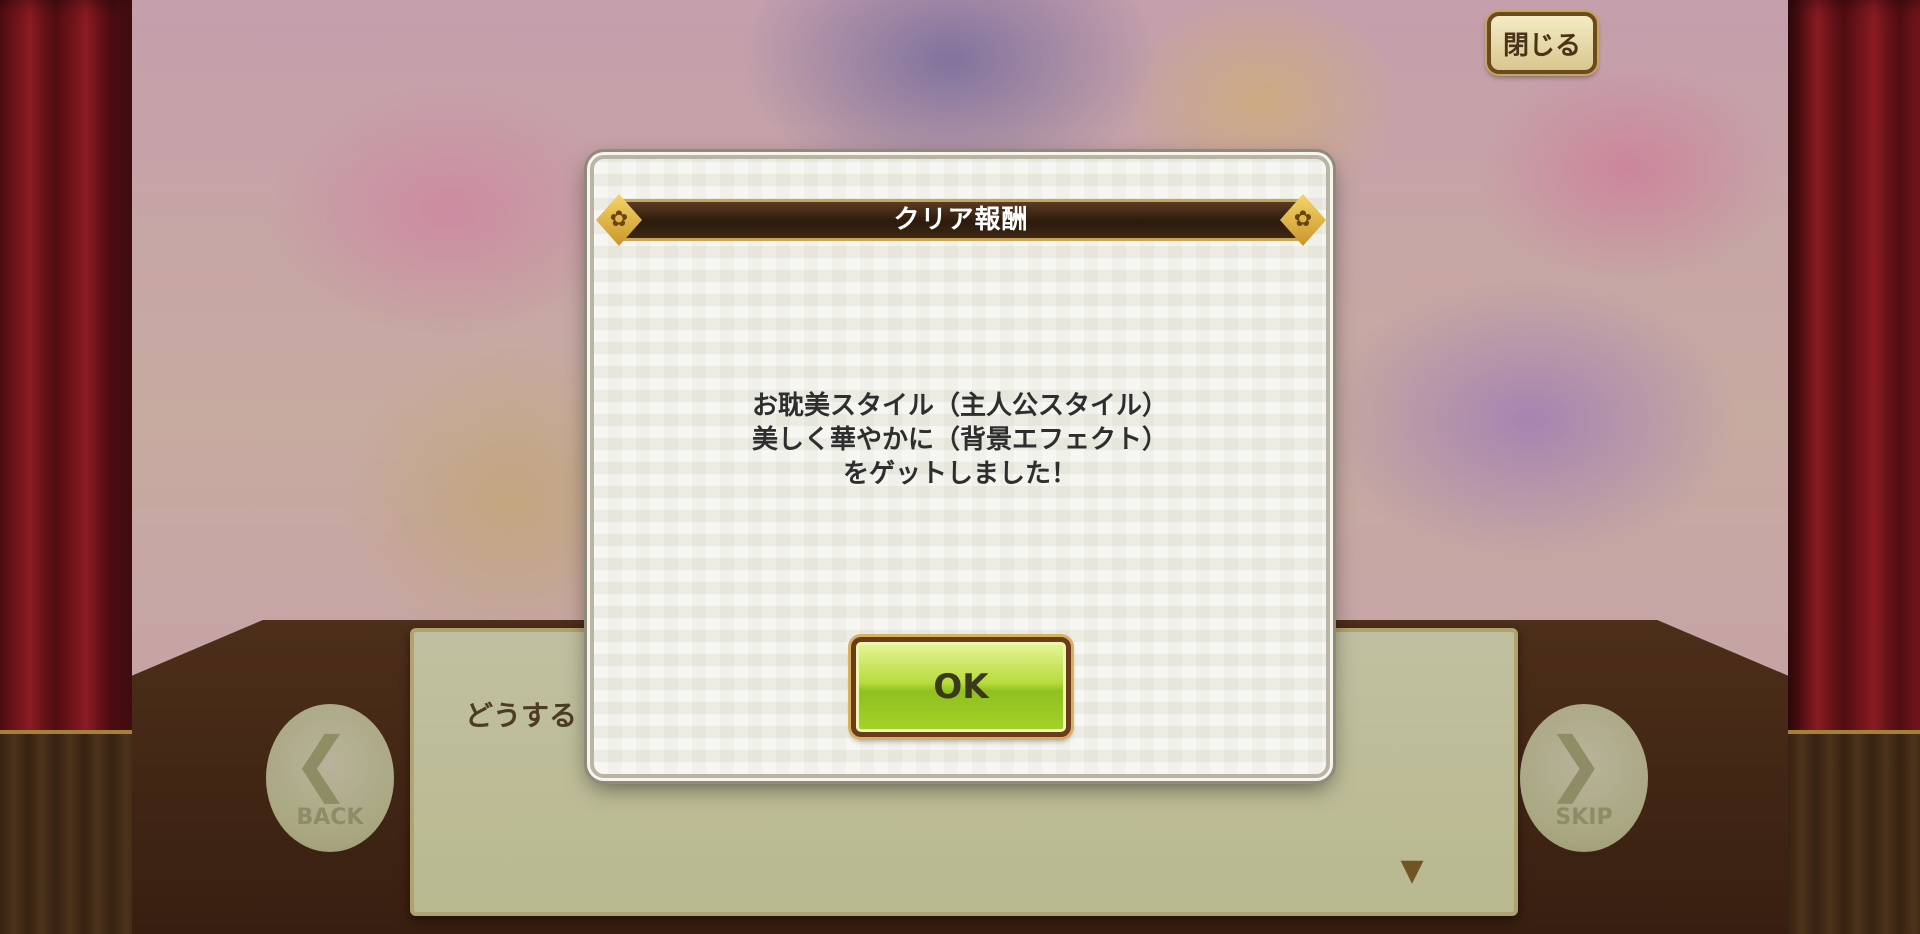  Describe the element at coordinates (959, 406) in the screenshot. I see `reward-line-1: お耽美スタイル（主人公スタイル）` at that location.